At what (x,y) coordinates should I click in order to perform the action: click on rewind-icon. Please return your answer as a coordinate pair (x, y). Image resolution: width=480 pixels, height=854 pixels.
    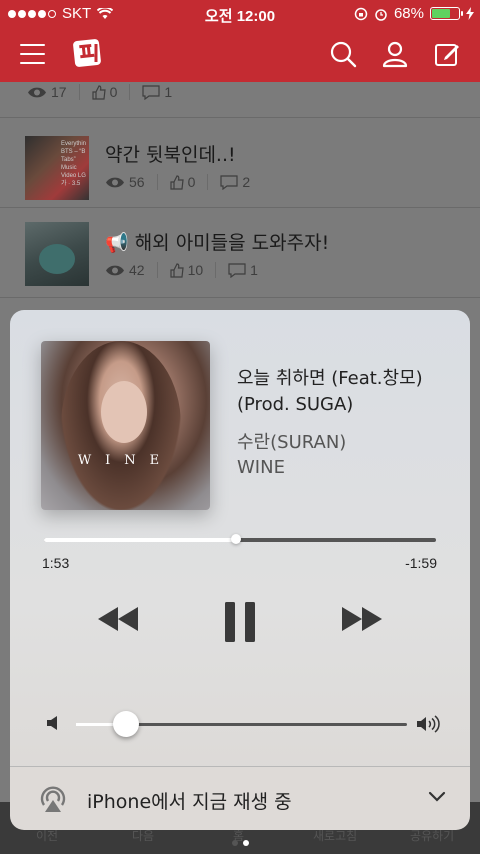
    Looking at the image, I should click on (118, 619).